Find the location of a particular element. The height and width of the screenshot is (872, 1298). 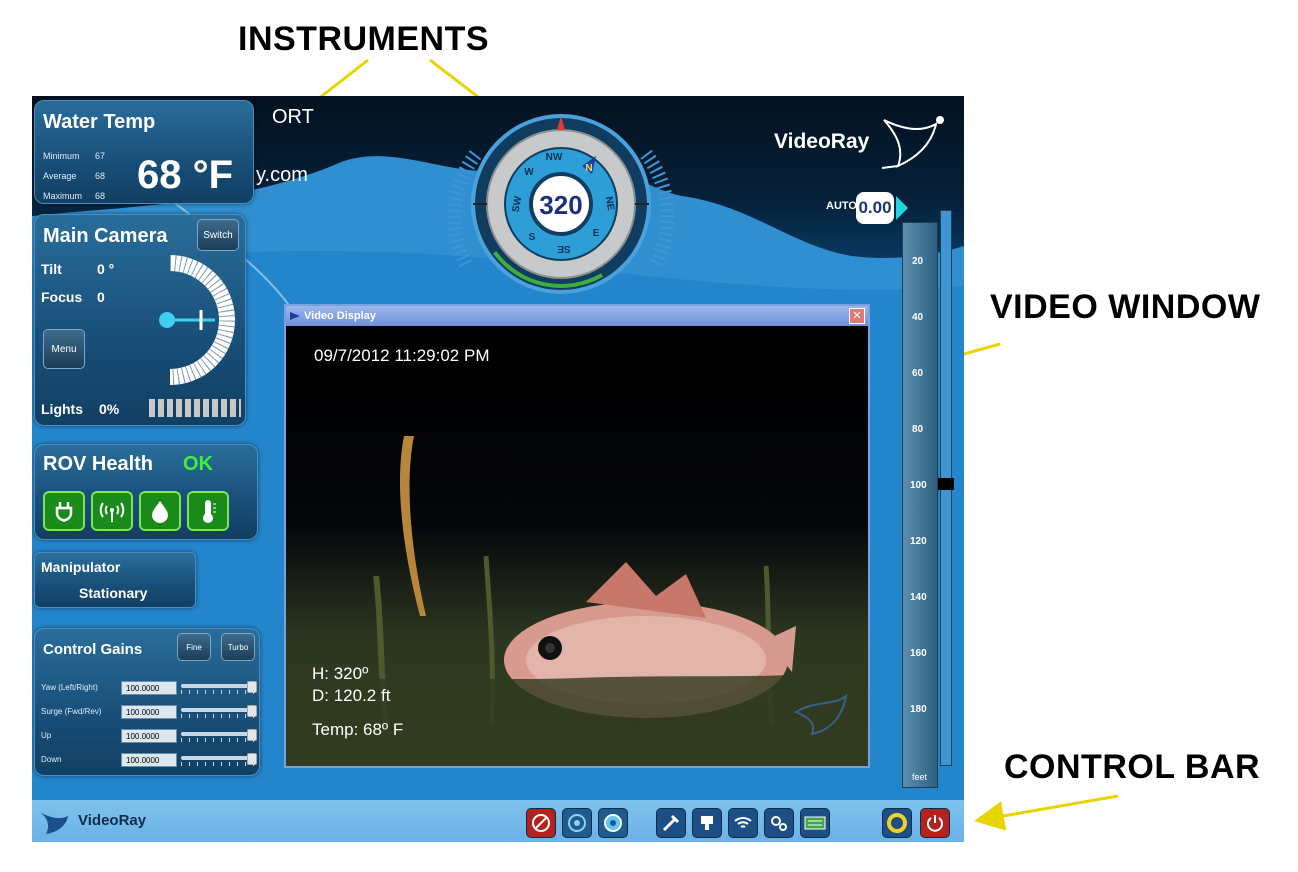

background-text-url: y.com is located at coordinates (282, 175).